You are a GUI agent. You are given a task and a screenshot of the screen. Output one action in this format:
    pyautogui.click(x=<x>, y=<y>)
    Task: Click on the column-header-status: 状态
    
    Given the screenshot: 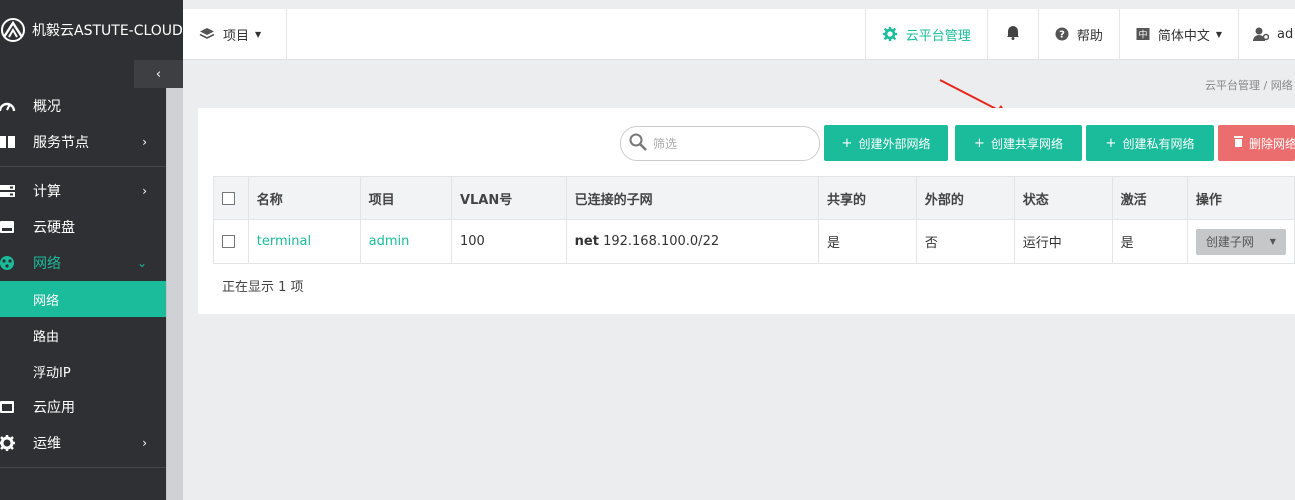 What is the action you would take?
    pyautogui.click(x=1063, y=198)
    